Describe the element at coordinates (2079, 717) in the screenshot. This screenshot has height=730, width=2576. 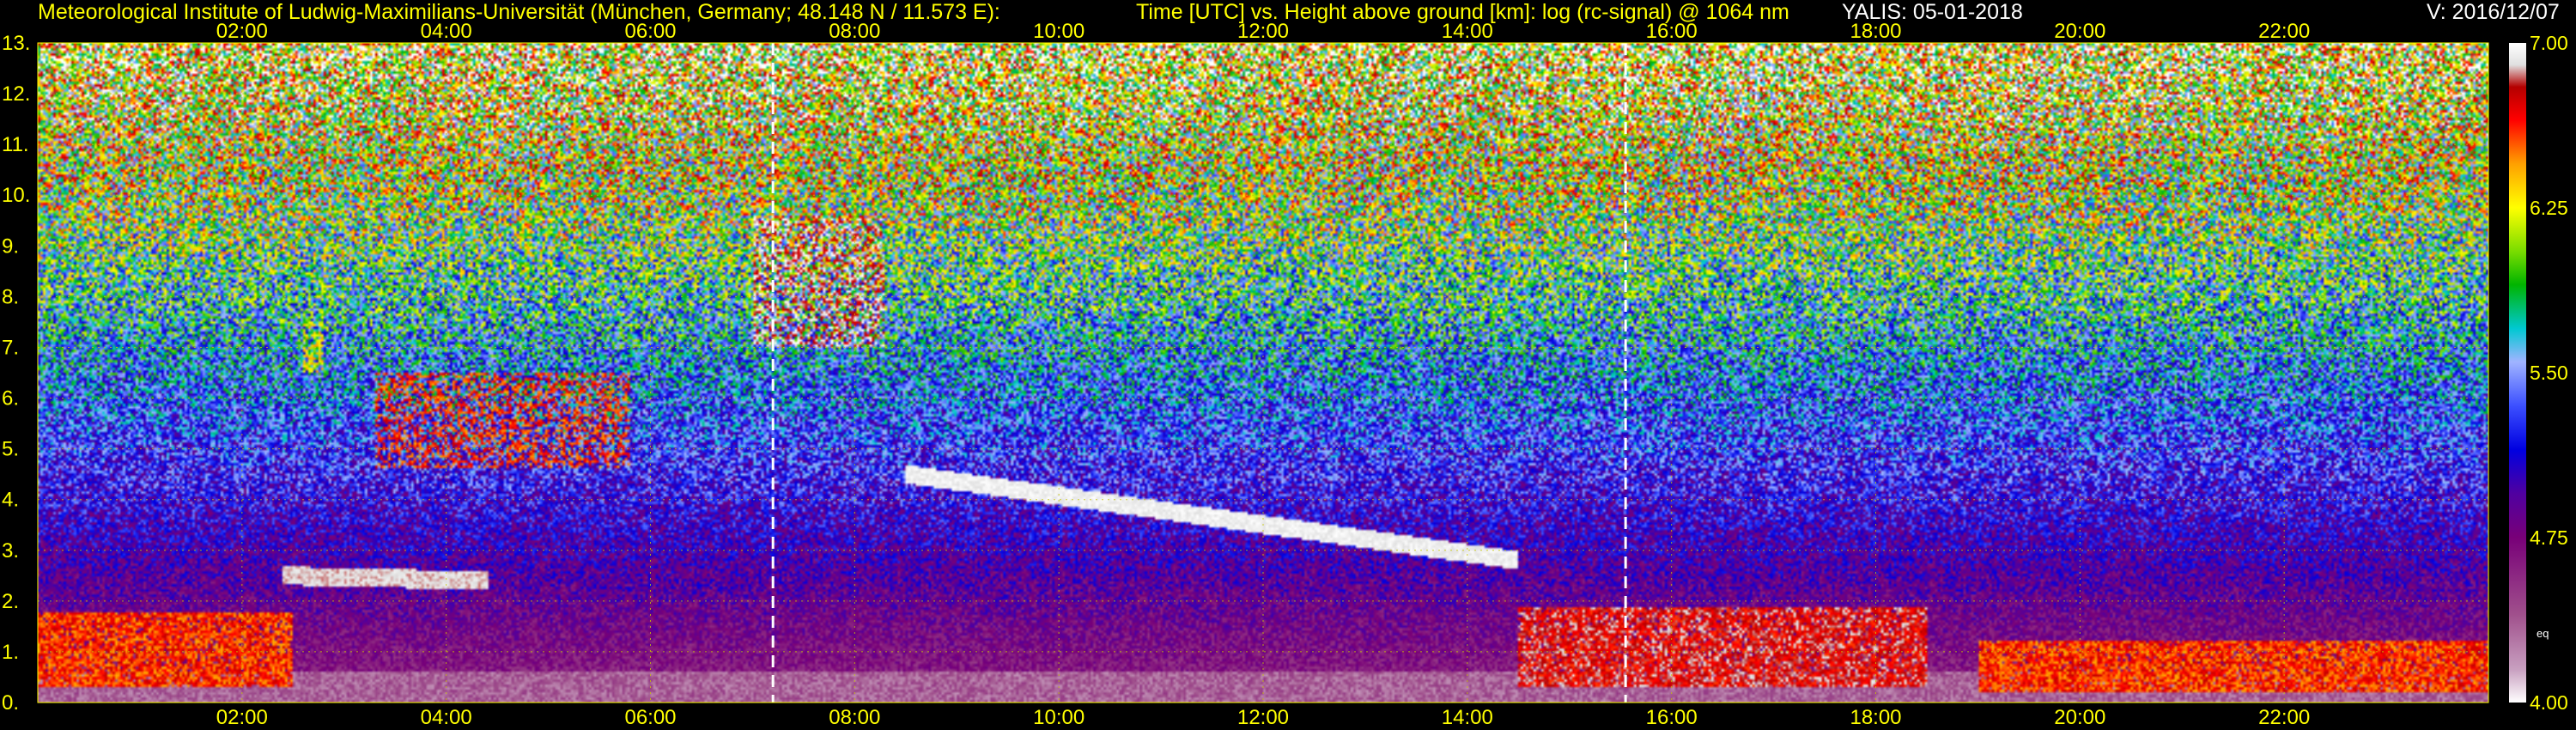
I see `x-tick-label-bottom: 20:00` at that location.